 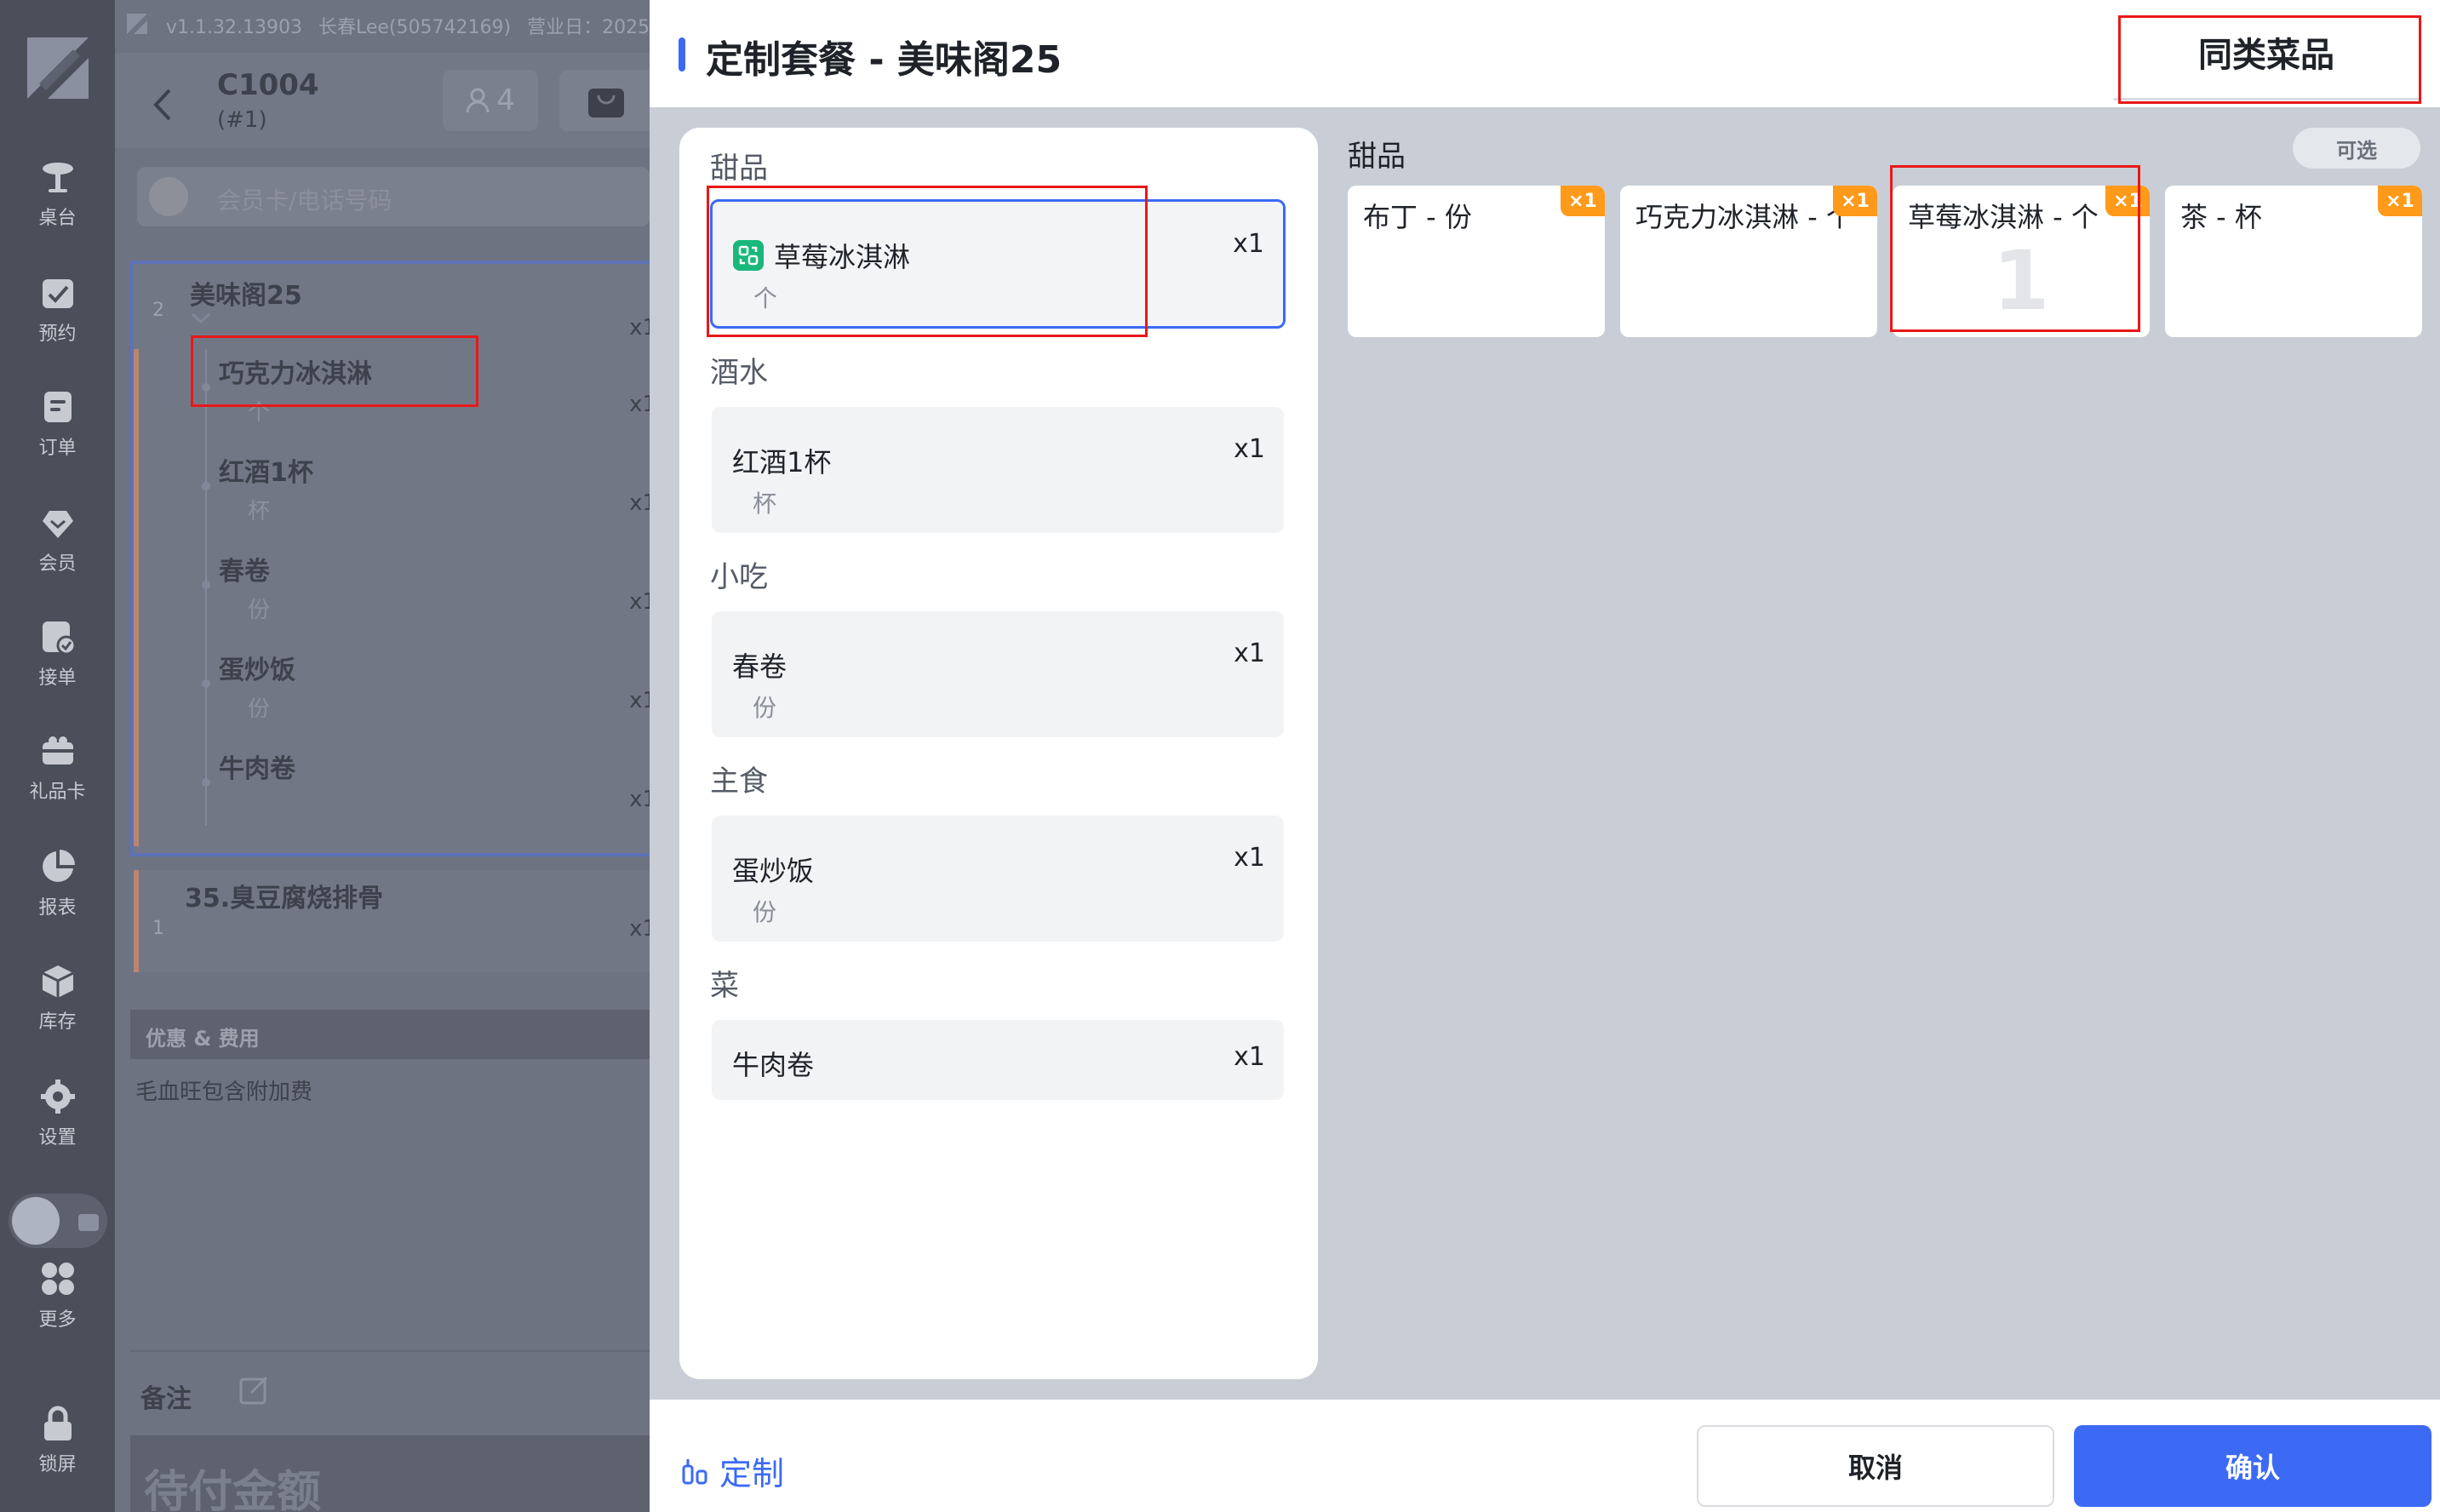 What do you see at coordinates (2003, 217) in the screenshot?
I see `option-name: 草莓冰淇淋 - 个` at bounding box center [2003, 217].